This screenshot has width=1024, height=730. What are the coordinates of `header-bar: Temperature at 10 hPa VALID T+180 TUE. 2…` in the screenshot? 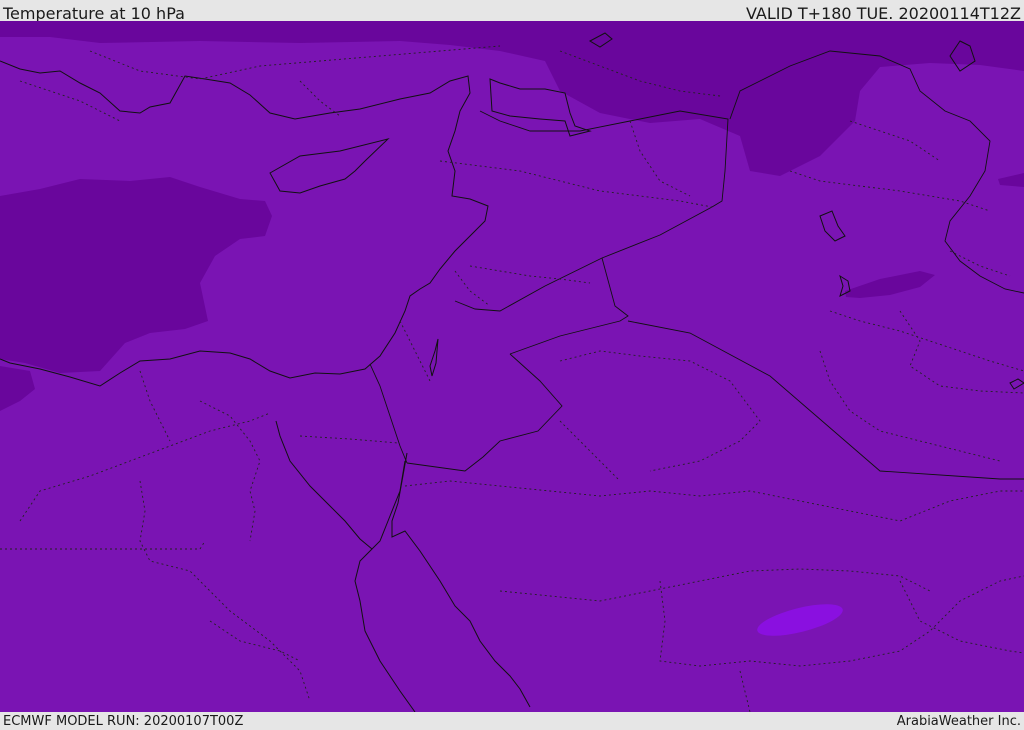 It's located at (512, 11).